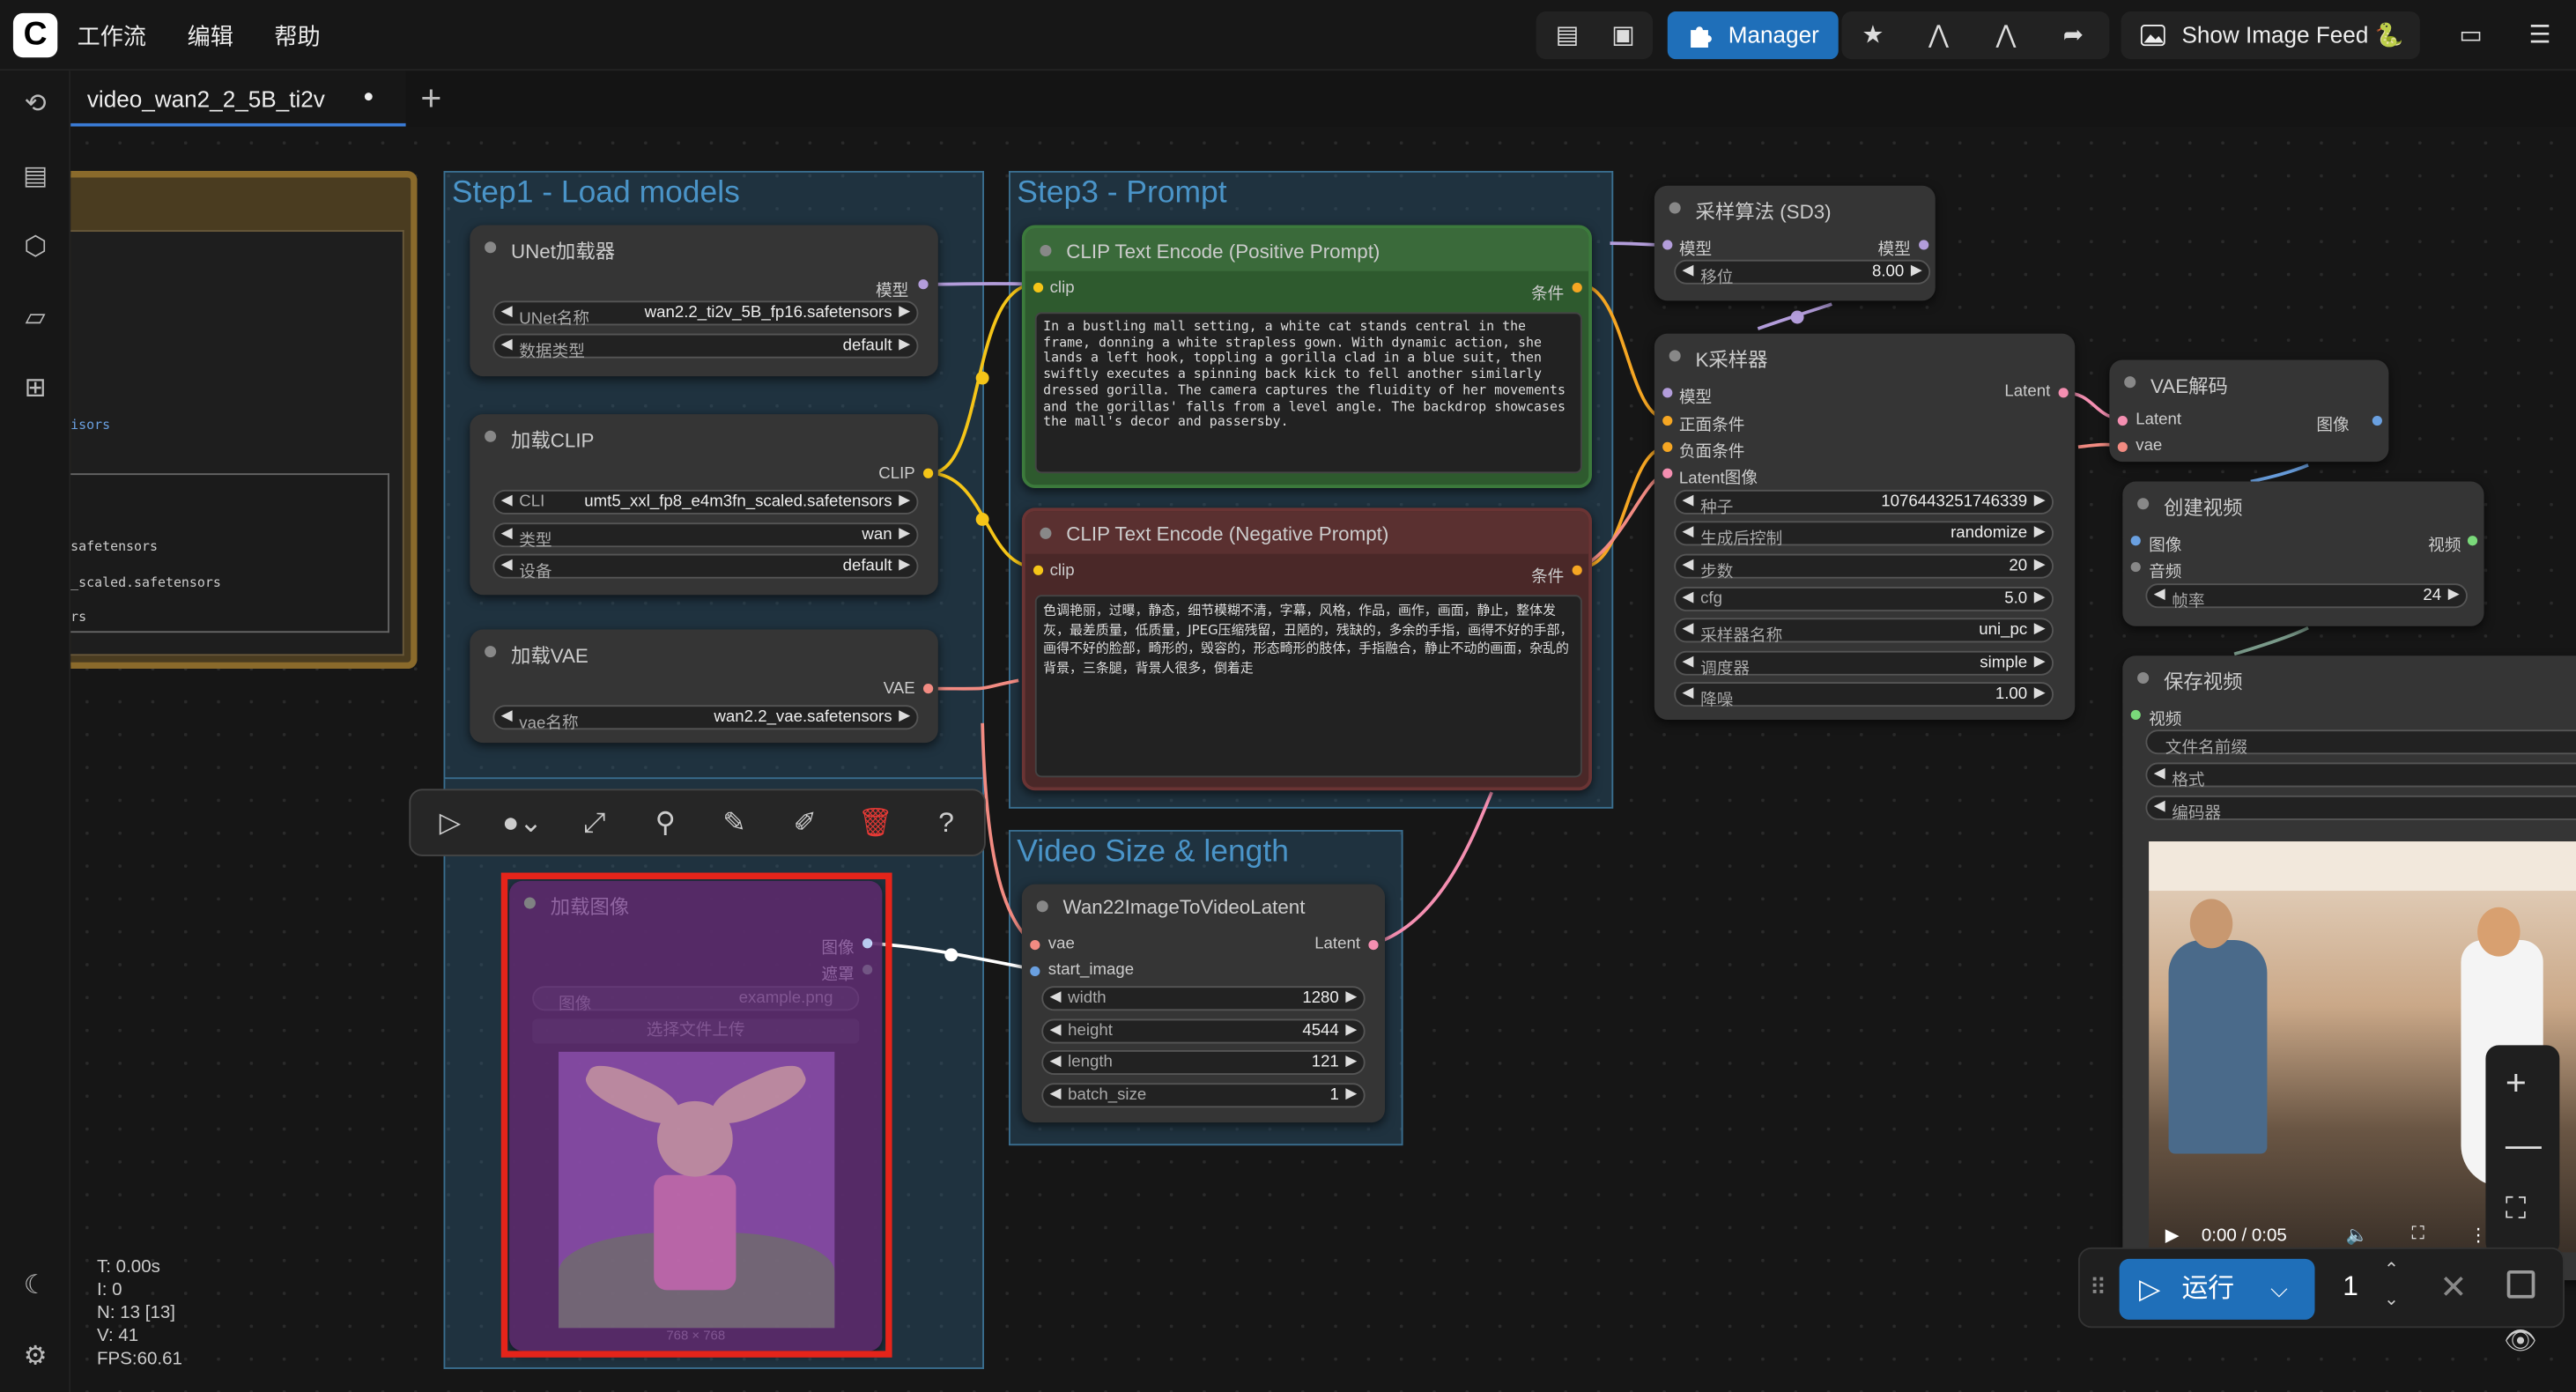 The image size is (2576, 1392). I want to click on widget-seed: ◀ 种子 1076443251746339 ▶, so click(1864, 503).